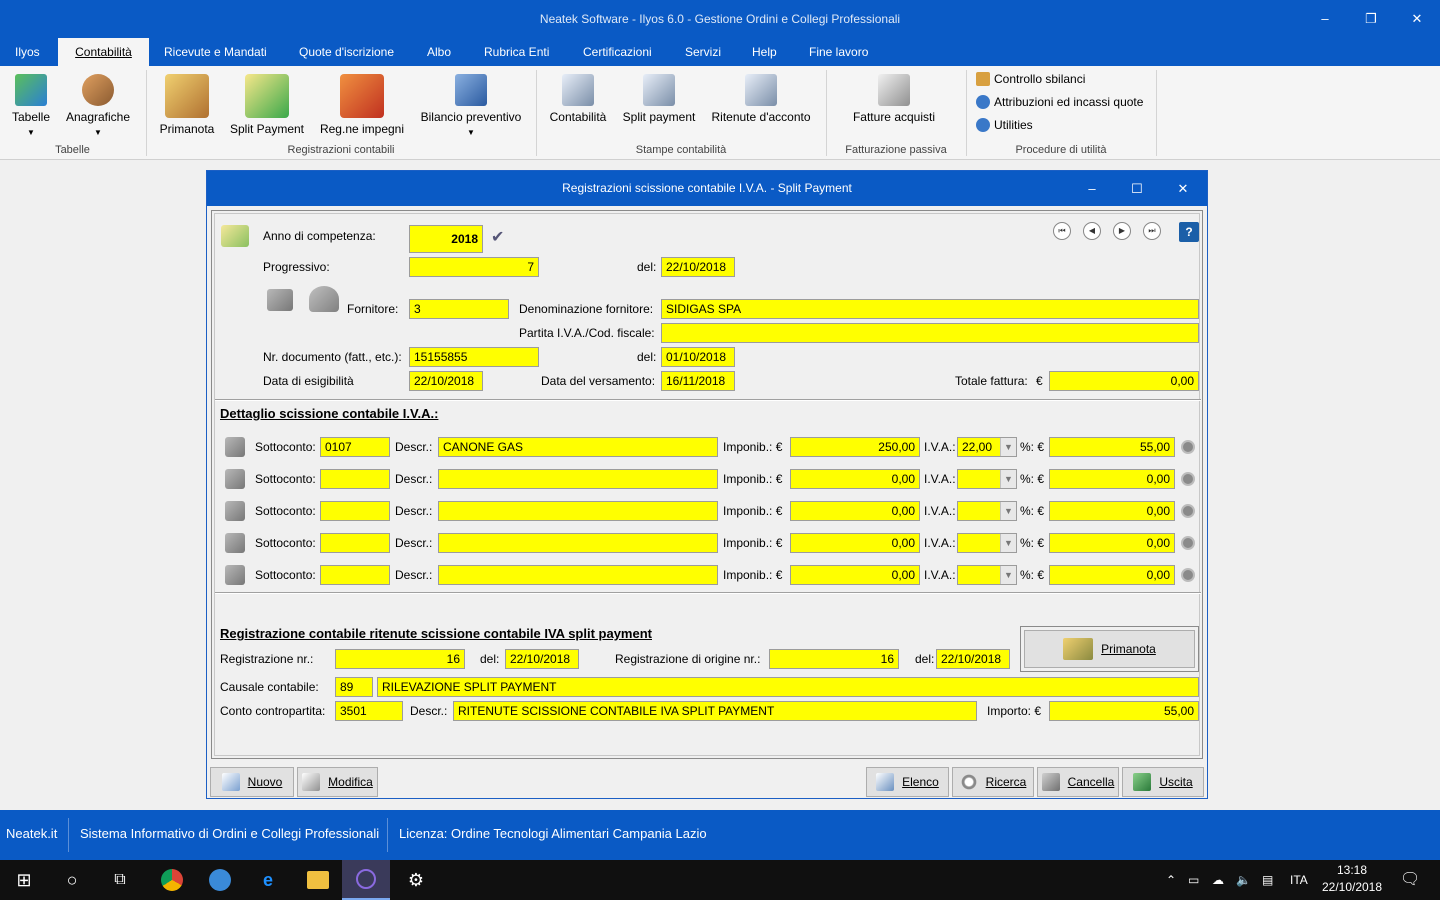 The height and width of the screenshot is (900, 1440). What do you see at coordinates (1109, 649) in the screenshot?
I see `primanota-dialog-button: Primanota` at bounding box center [1109, 649].